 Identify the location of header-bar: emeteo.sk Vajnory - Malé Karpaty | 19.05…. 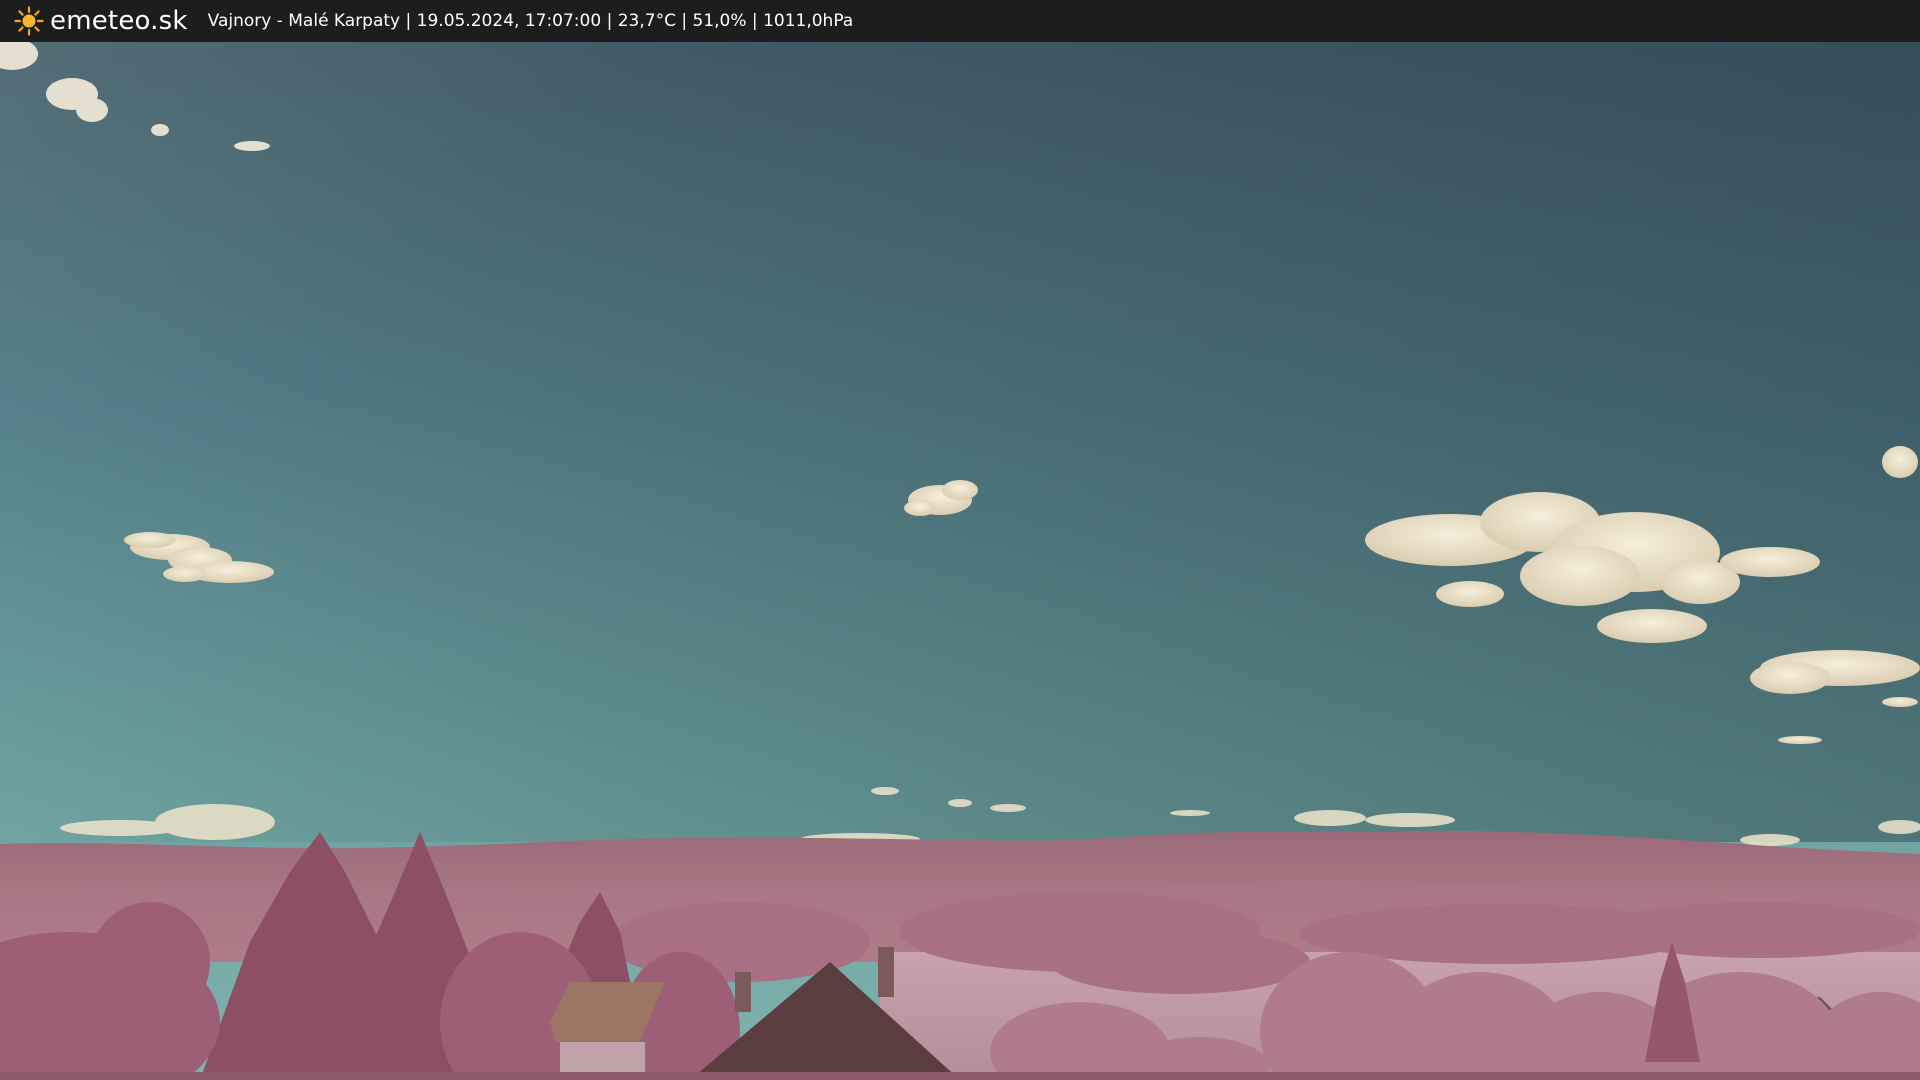
(960, 21).